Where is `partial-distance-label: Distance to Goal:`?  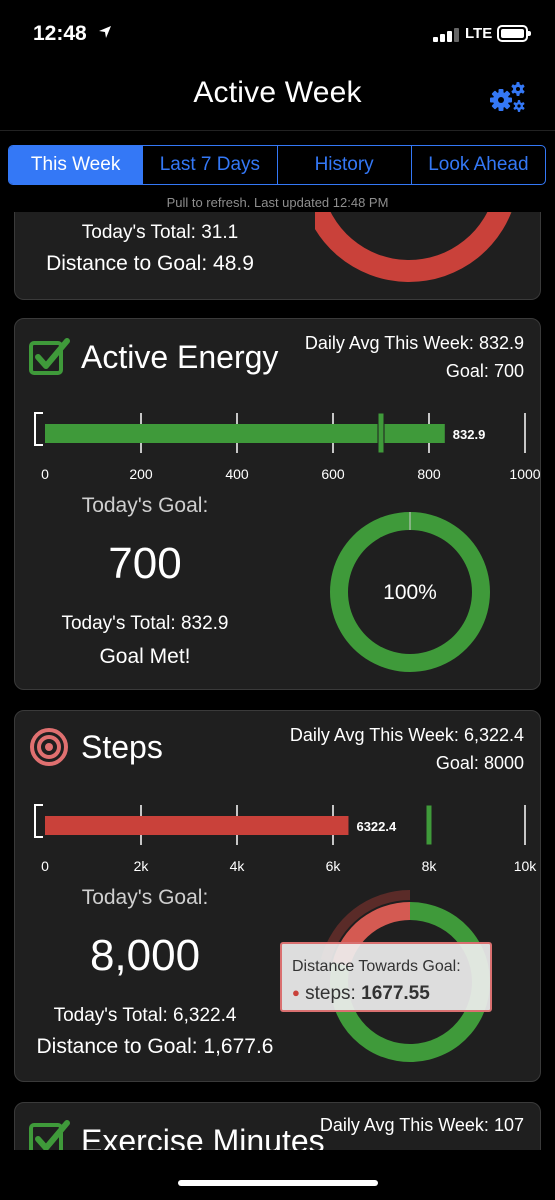
partial-distance-label: Distance to Goal: is located at coordinates (127, 263).